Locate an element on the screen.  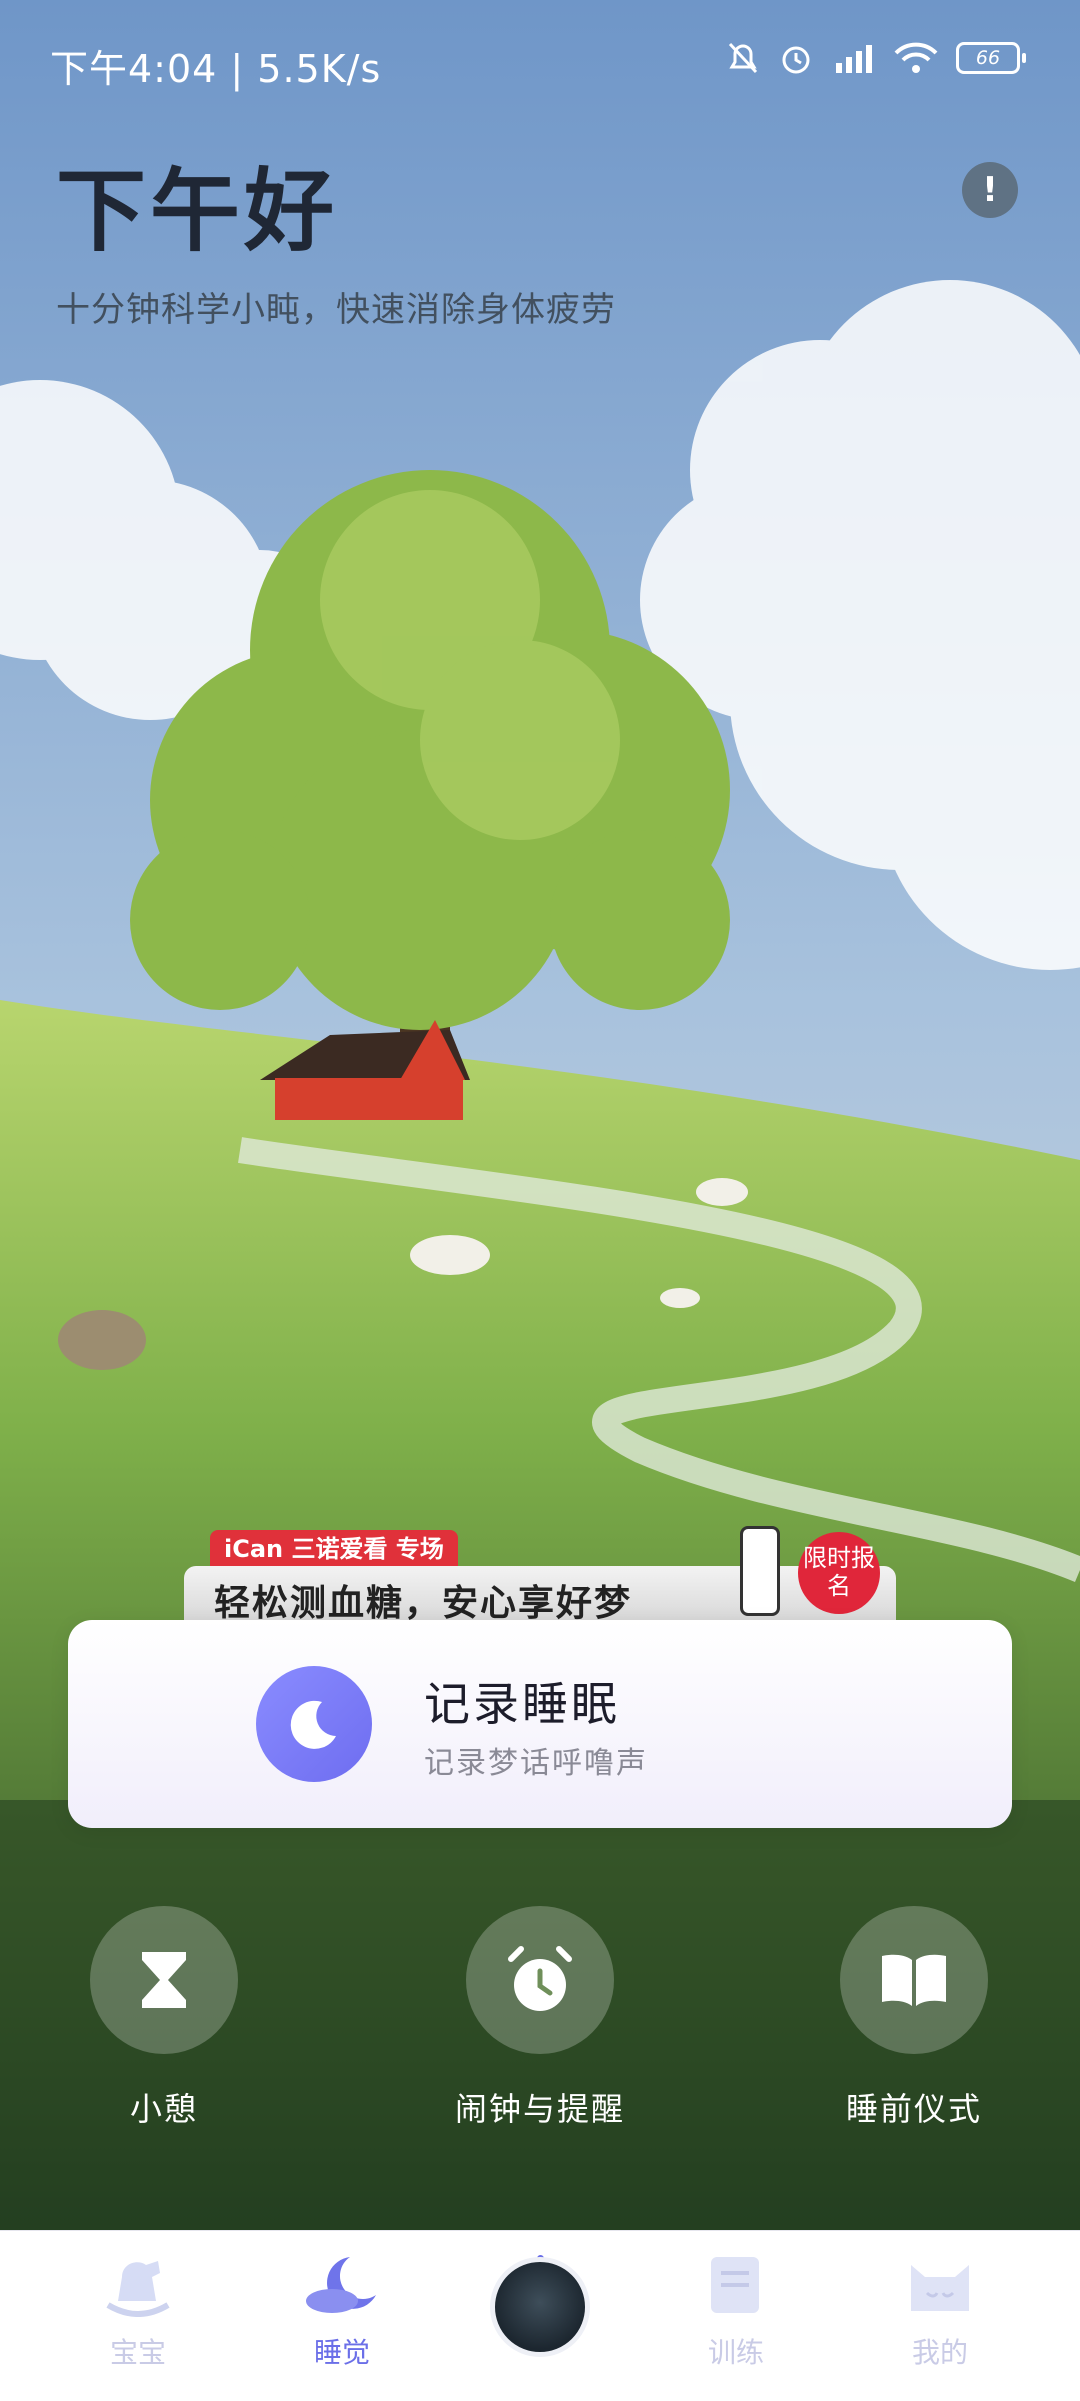
alarm-status-icon is located at coordinates (796, 60).